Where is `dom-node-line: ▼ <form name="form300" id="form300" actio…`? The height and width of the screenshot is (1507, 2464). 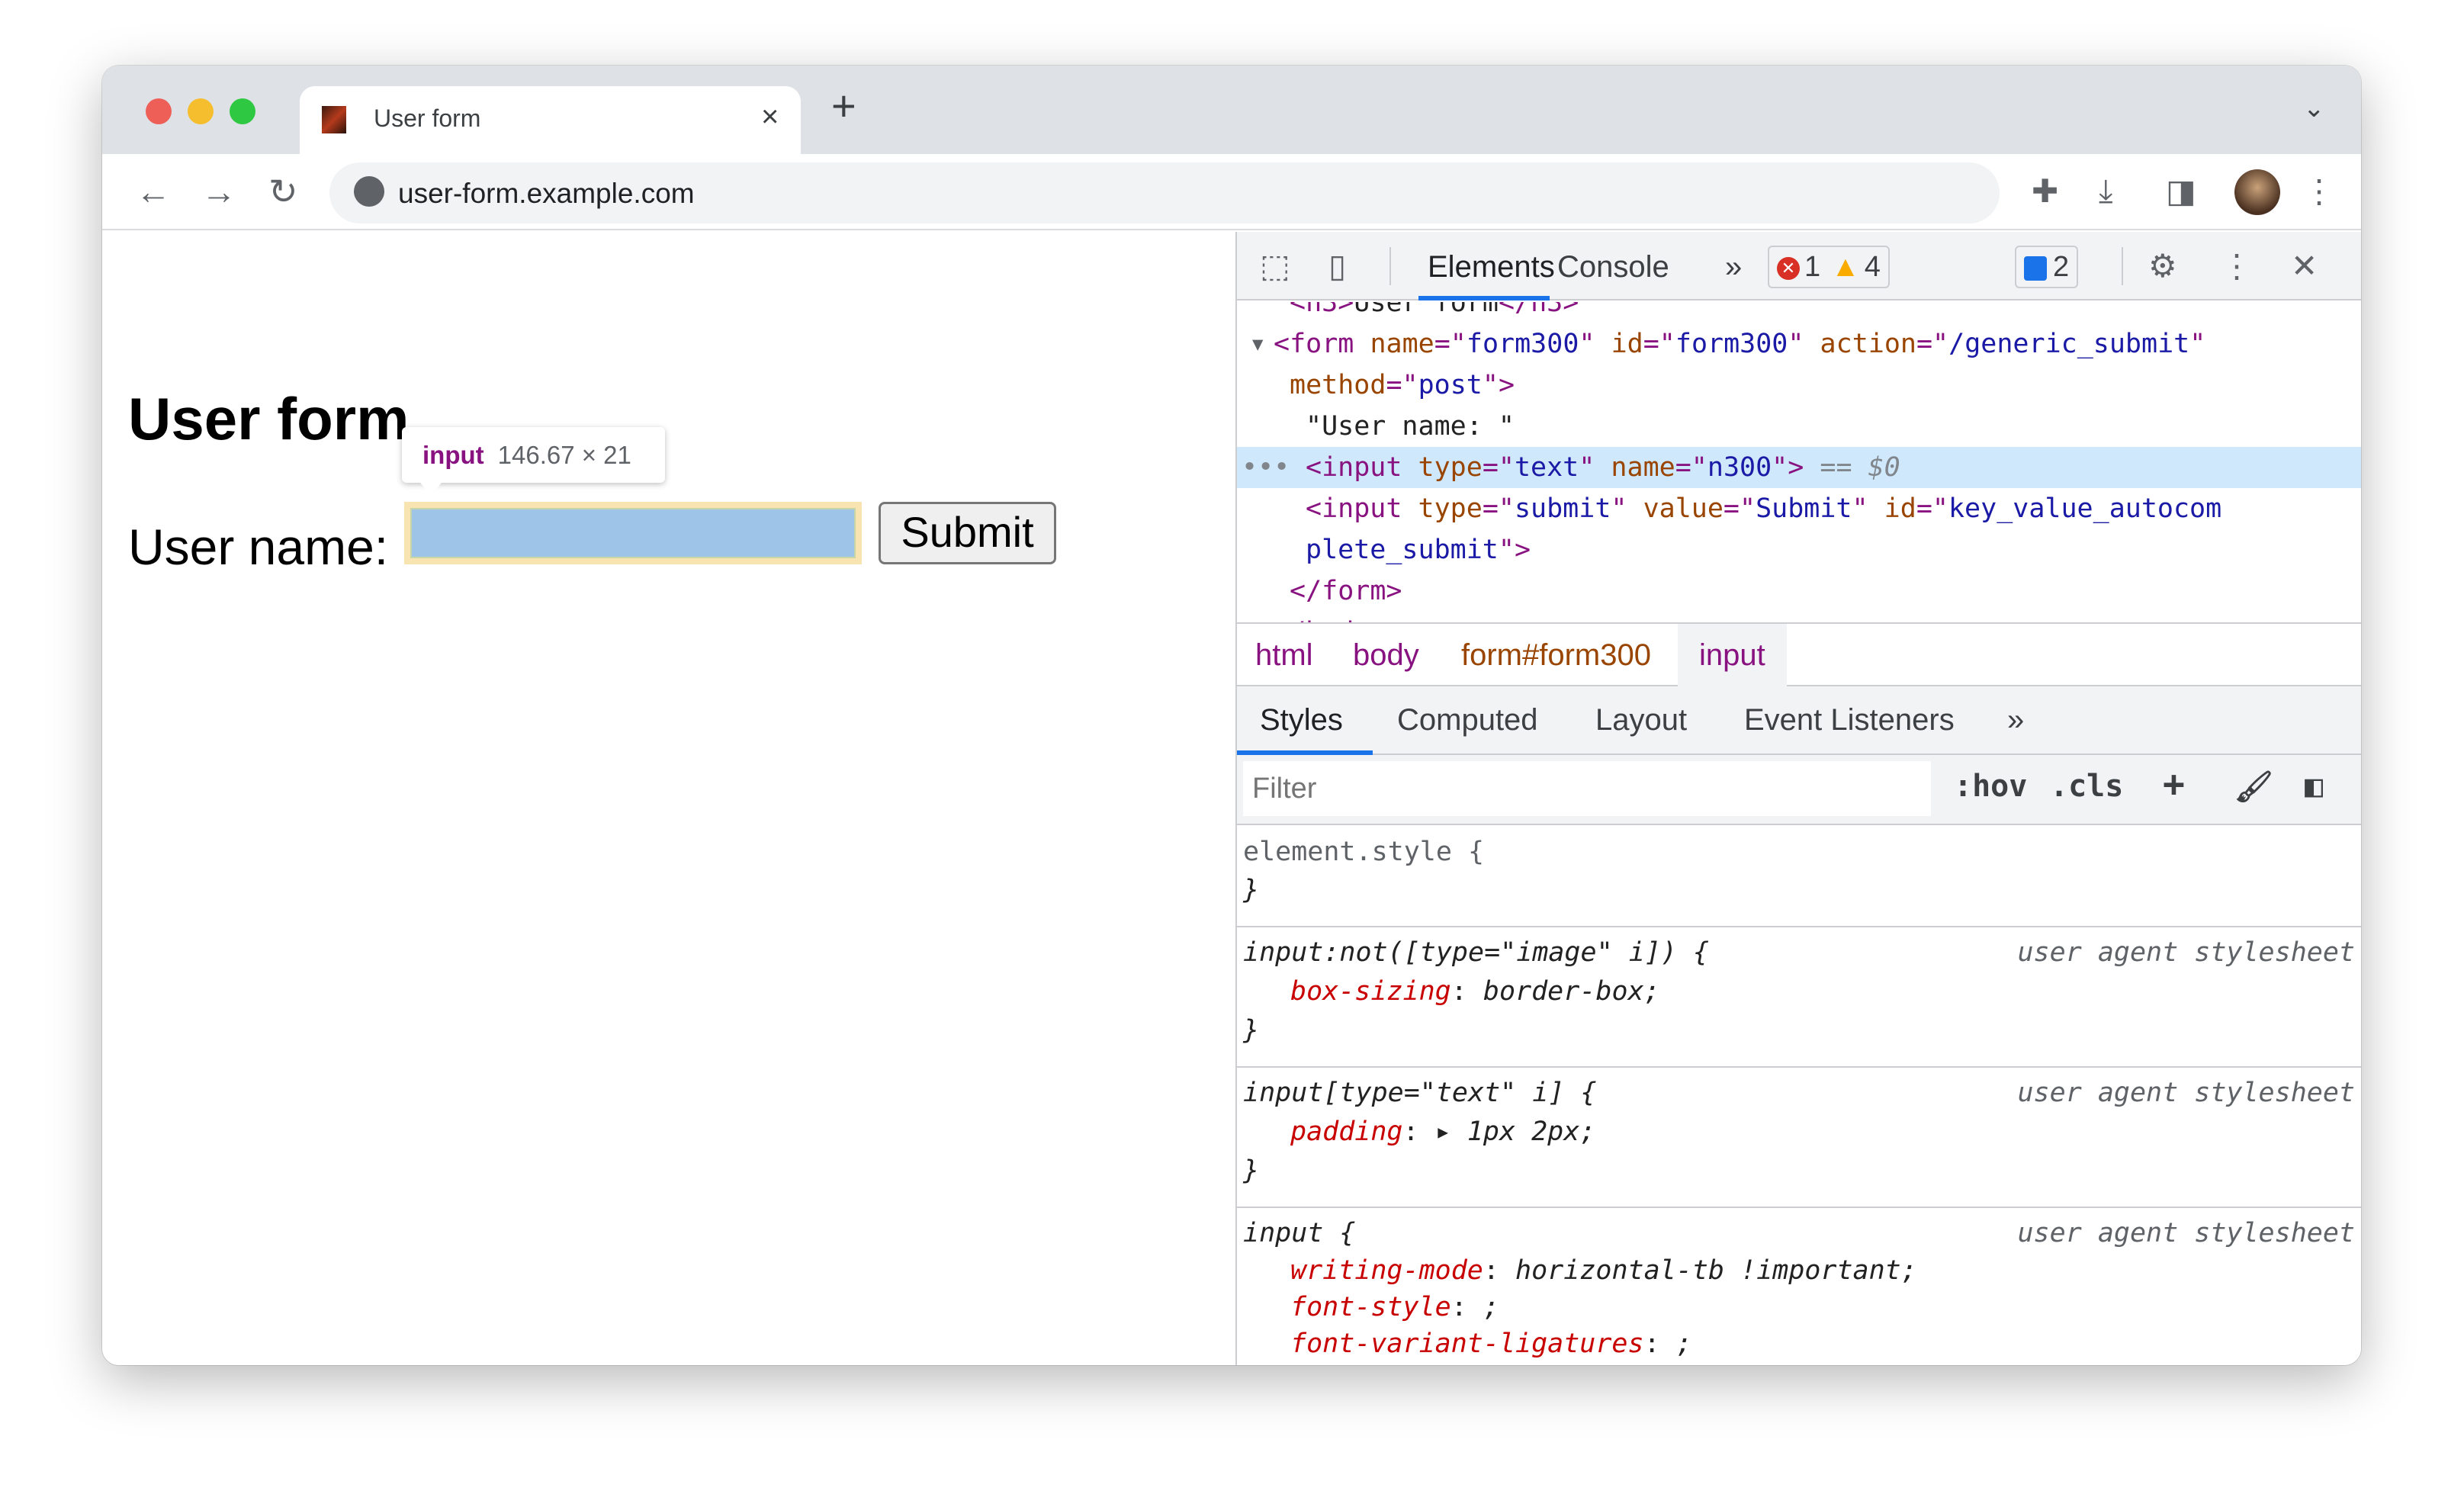
dom-node-line: ▼ <form name="form300" id="form300" actio… is located at coordinates (1799, 344).